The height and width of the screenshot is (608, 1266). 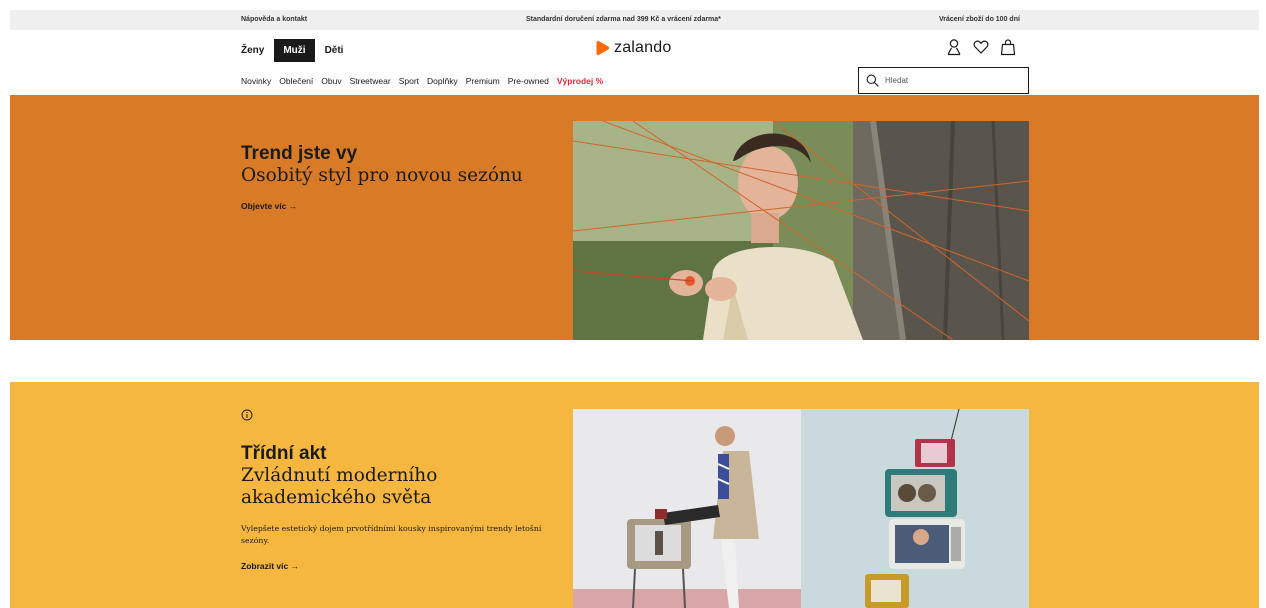 What do you see at coordinates (247, 415) in the screenshot?
I see `info-icon` at bounding box center [247, 415].